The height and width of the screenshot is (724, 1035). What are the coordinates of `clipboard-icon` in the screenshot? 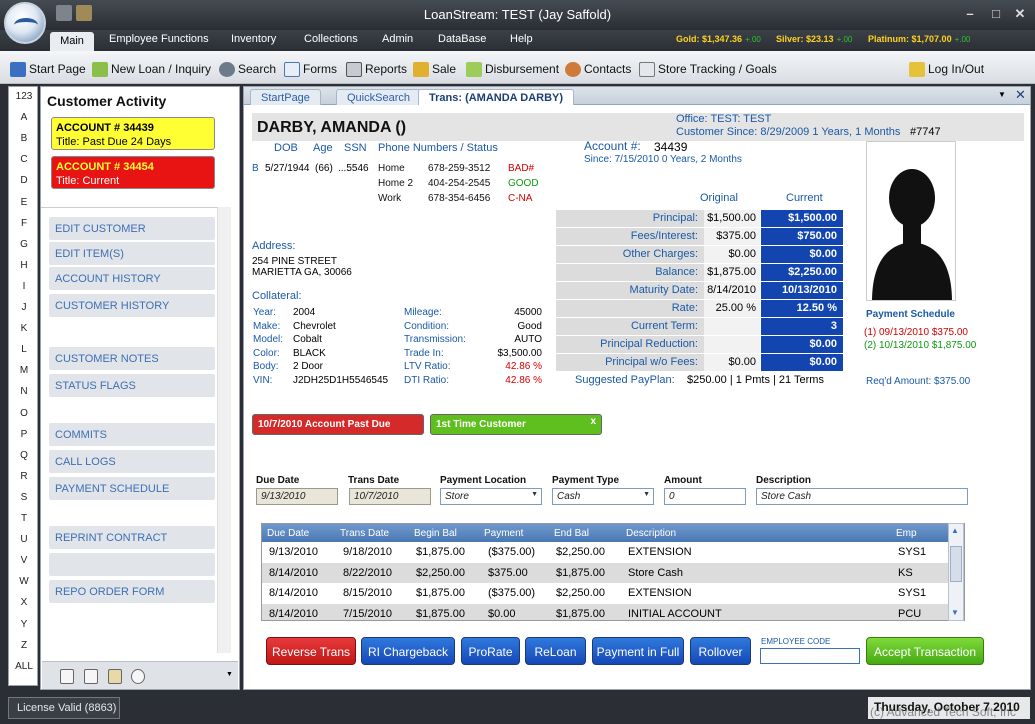 It's located at (115, 676).